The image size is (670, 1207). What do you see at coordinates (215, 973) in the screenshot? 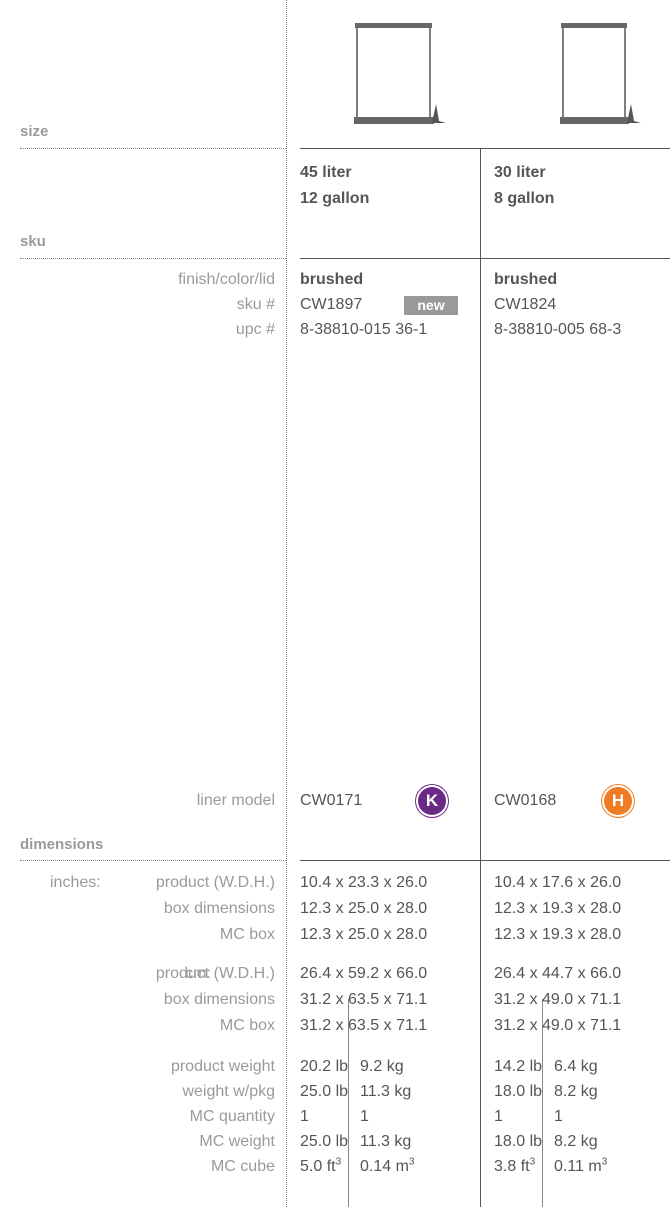
I see `label-product-whd-cm: product (W.D.H.)` at bounding box center [215, 973].